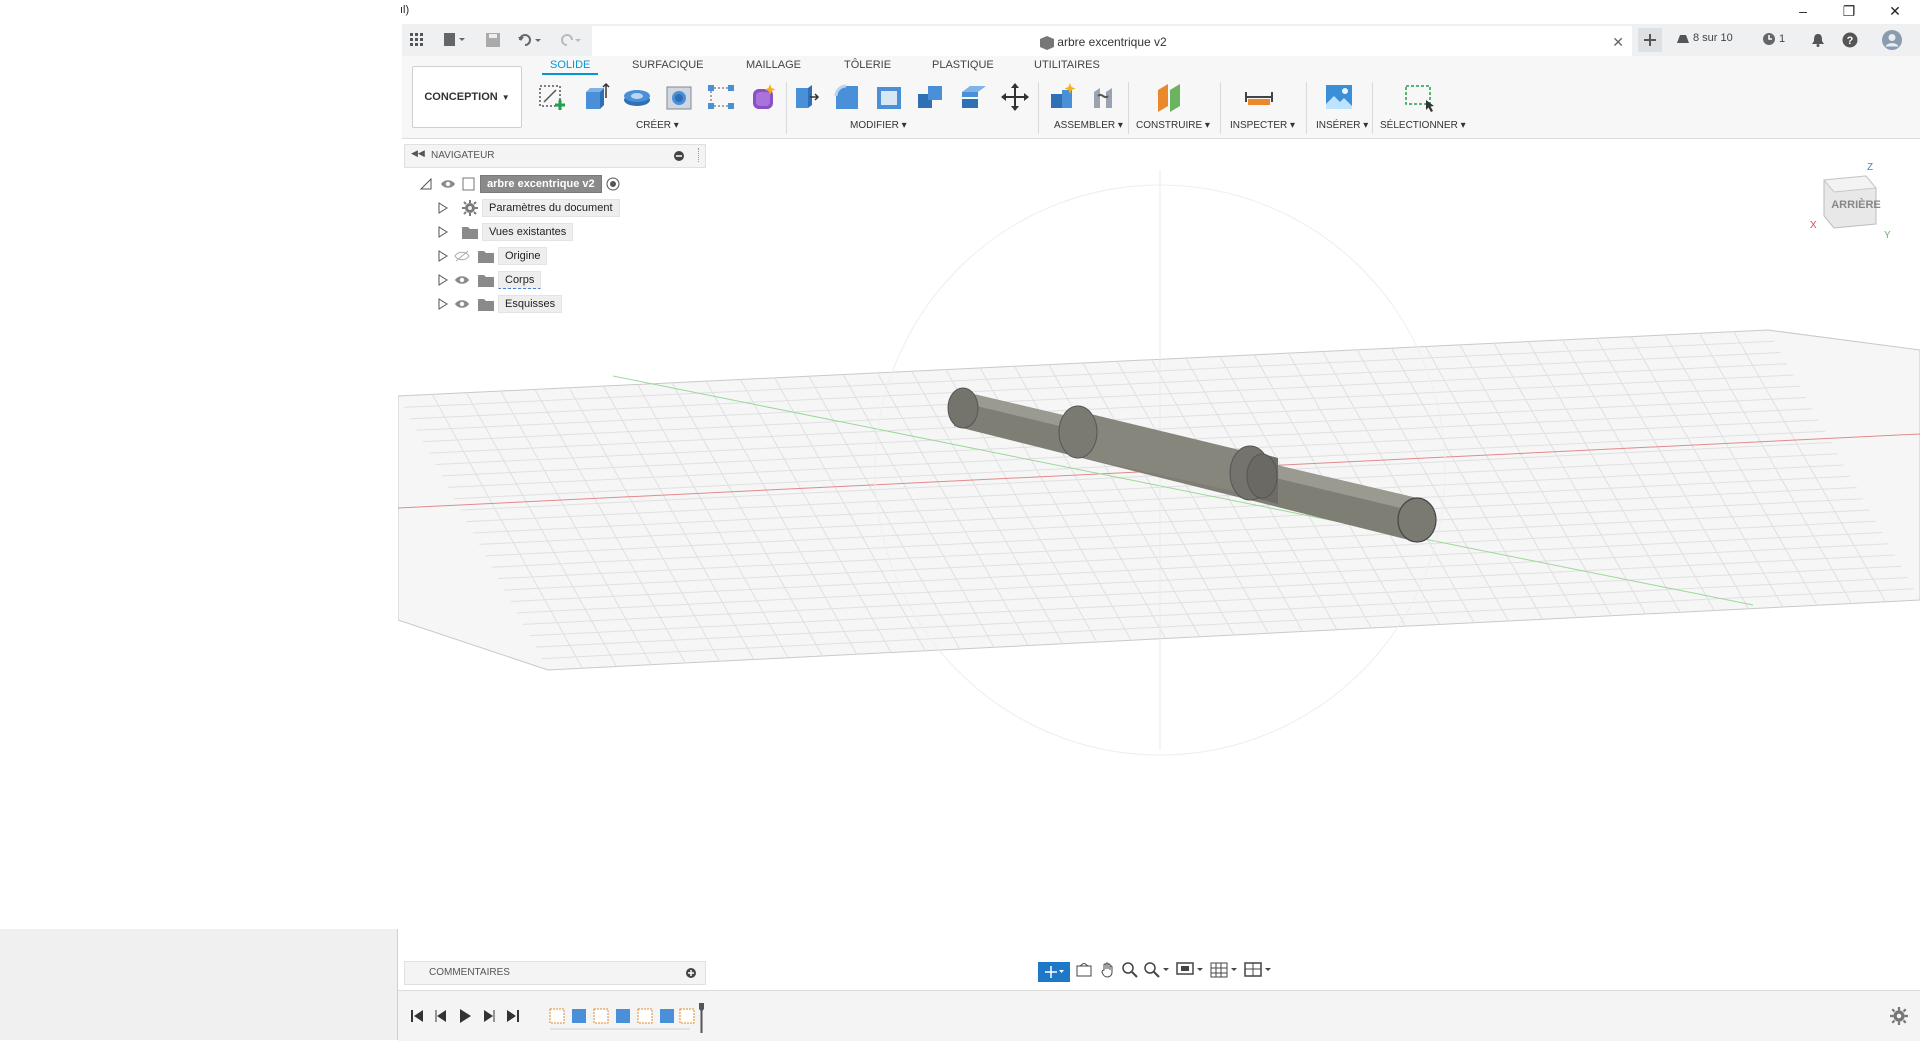 The image size is (1920, 1041). What do you see at coordinates (555, 973) in the screenshot?
I see `comments-panel: COMMENTAIRES` at bounding box center [555, 973].